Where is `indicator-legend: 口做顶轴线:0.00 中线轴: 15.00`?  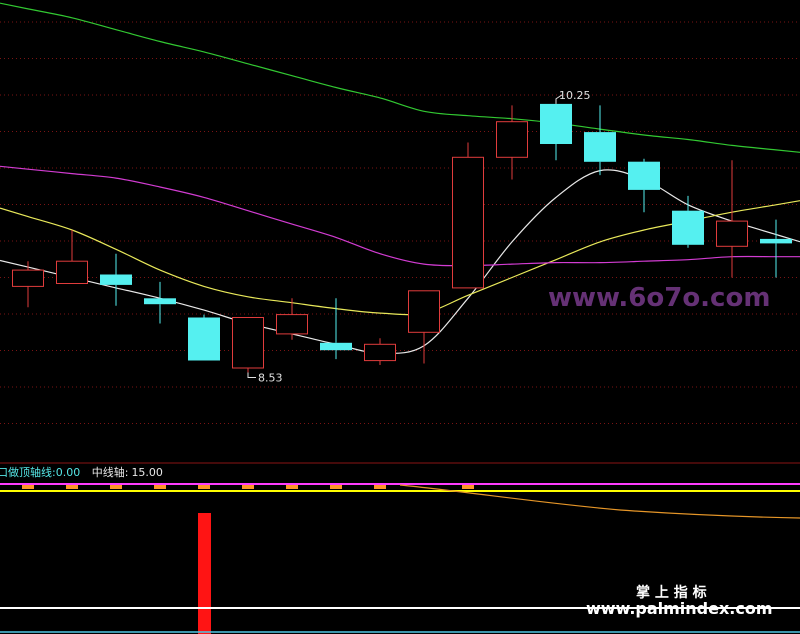
indicator-legend: 口做顶轴线:0.00 中线轴: 15.00 is located at coordinates (81, 472).